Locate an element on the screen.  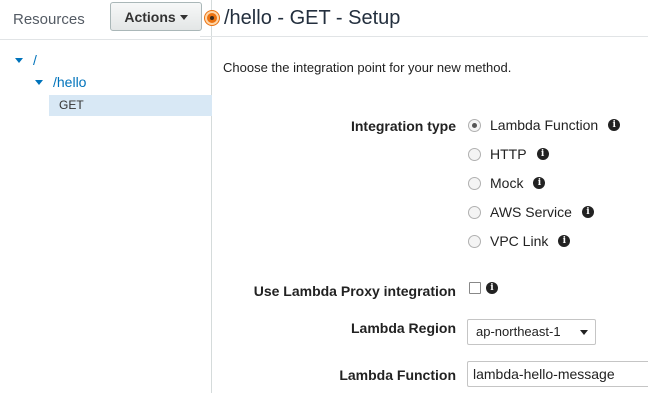
radio-label: Lambda Function is located at coordinates (544, 125).